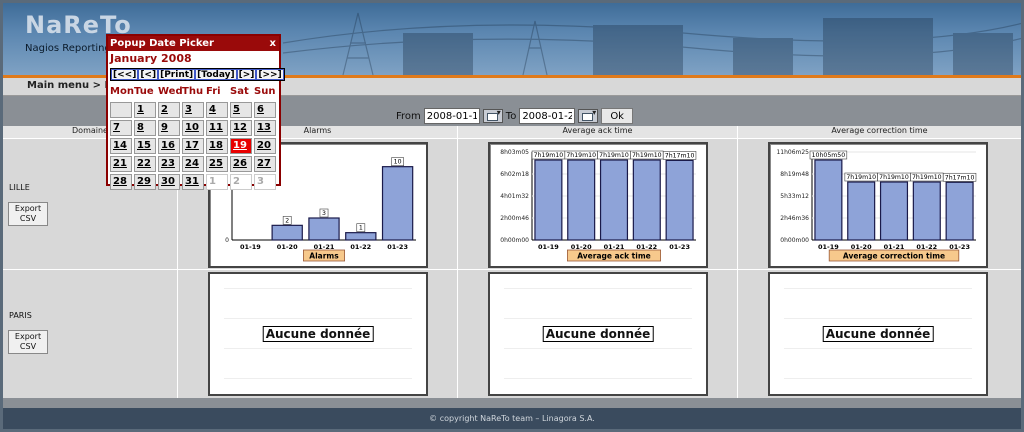  Describe the element at coordinates (169, 164) in the screenshot. I see `calendar-day: 23` at that location.